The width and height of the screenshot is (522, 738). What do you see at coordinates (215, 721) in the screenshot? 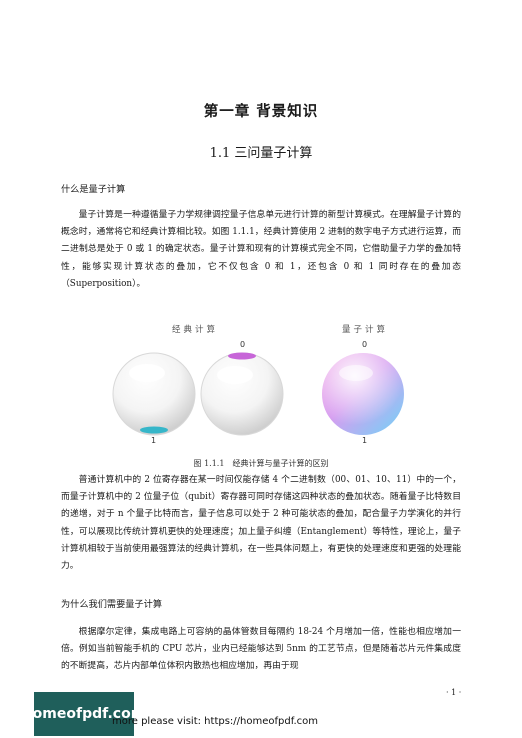
I see `footer-link: more please visit: https://homeofpdf.com` at bounding box center [215, 721].